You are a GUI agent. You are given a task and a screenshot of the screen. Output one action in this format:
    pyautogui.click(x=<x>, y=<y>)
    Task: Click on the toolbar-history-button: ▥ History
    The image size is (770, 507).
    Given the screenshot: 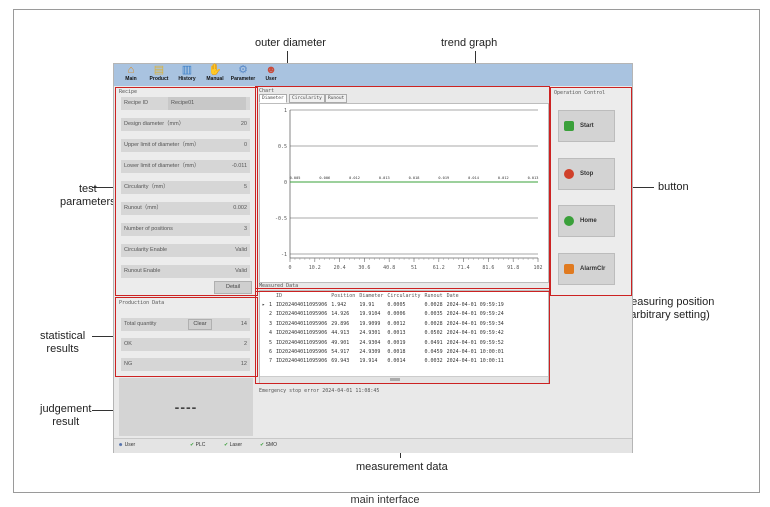 What is the action you would take?
    pyautogui.click(x=187, y=75)
    